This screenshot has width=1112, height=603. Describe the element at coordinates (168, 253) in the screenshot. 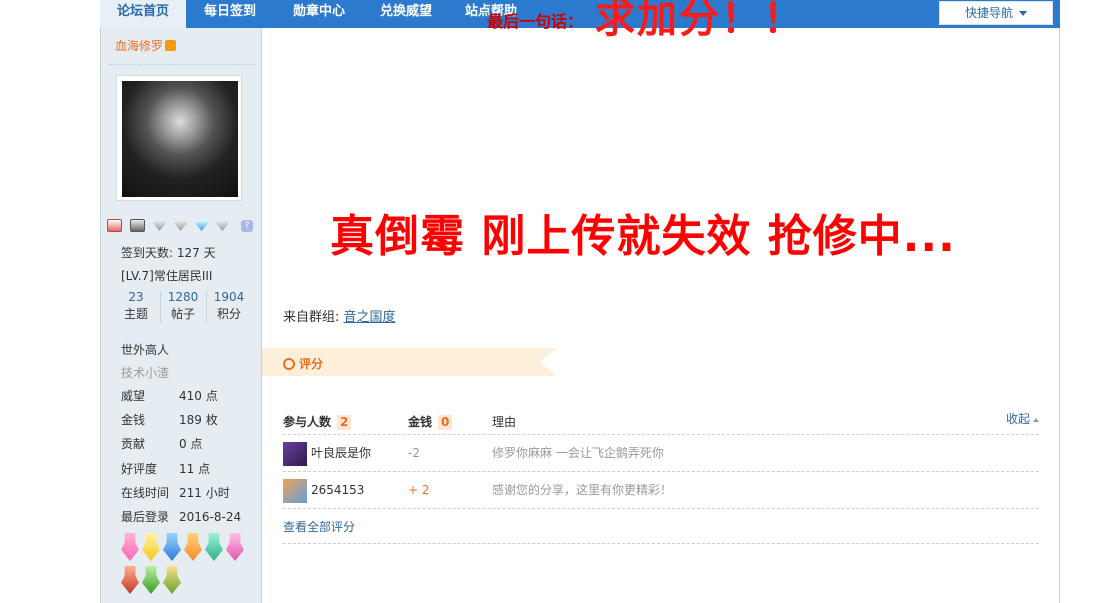

I see `checkin-days: 签到天数: 127 天` at that location.